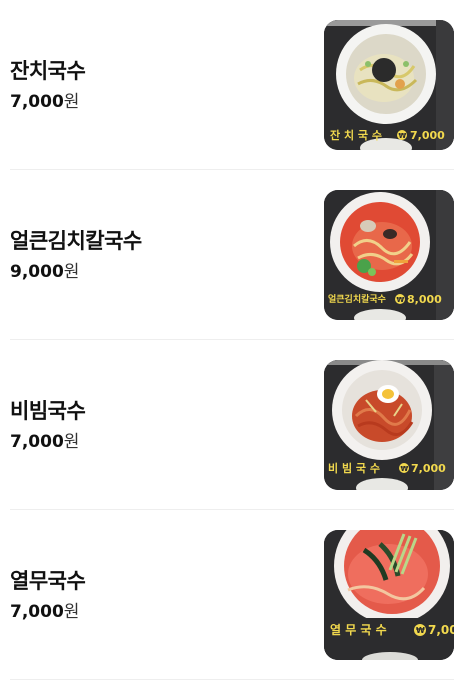  Describe the element at coordinates (354, 468) in the screenshot. I see `sign-menu-name: 비 빔 국 수` at that location.